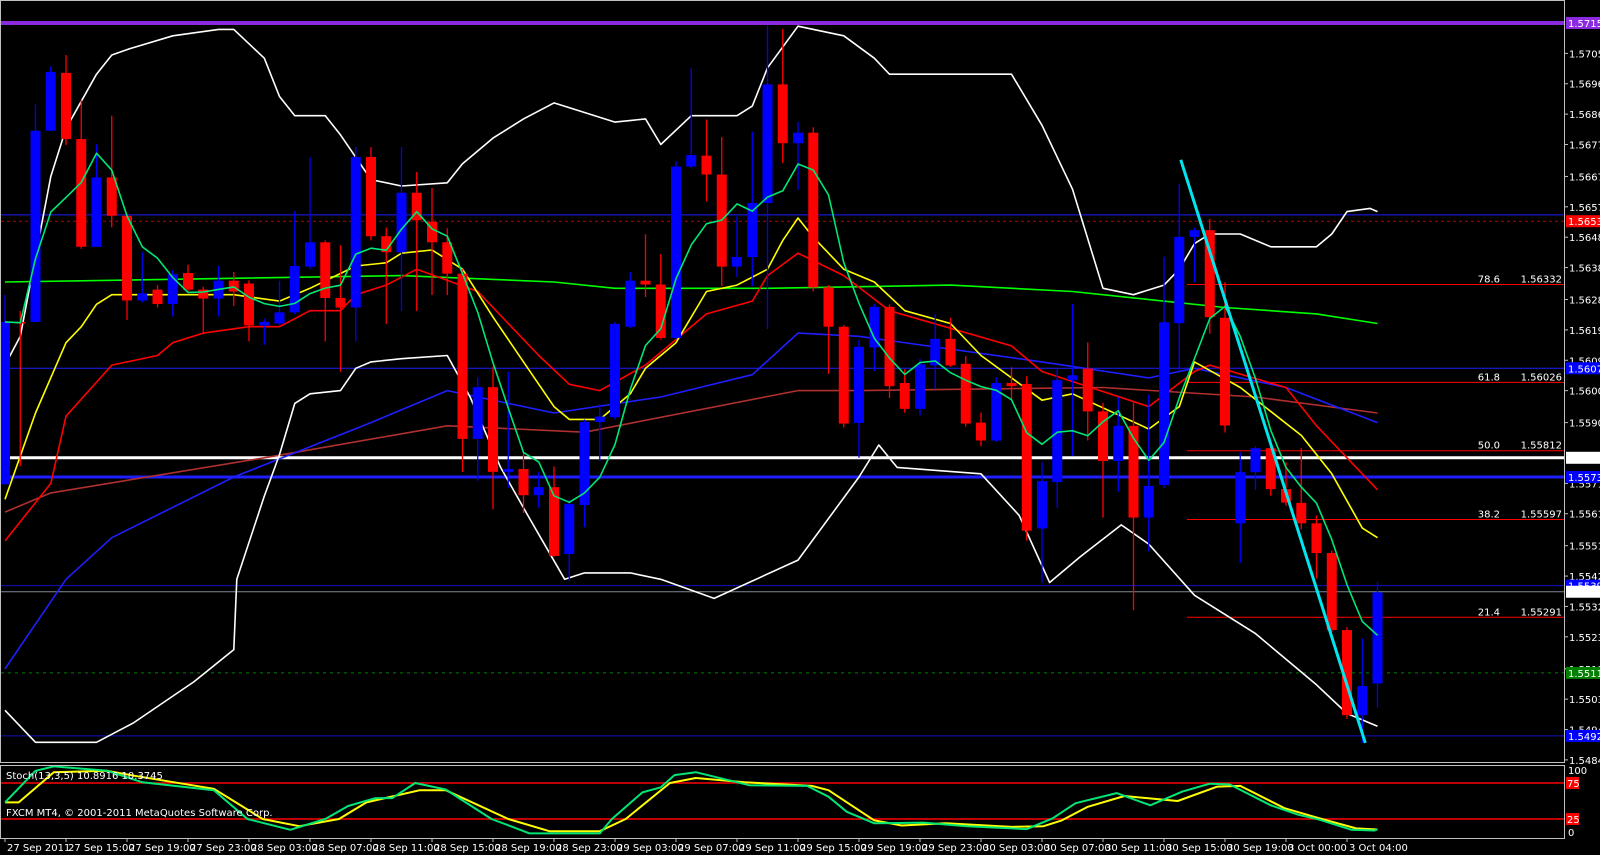 This screenshot has height=855, width=1600. What do you see at coordinates (1541, 446) in the screenshot?
I see `fibonacci-price-label: 1.55812` at bounding box center [1541, 446].